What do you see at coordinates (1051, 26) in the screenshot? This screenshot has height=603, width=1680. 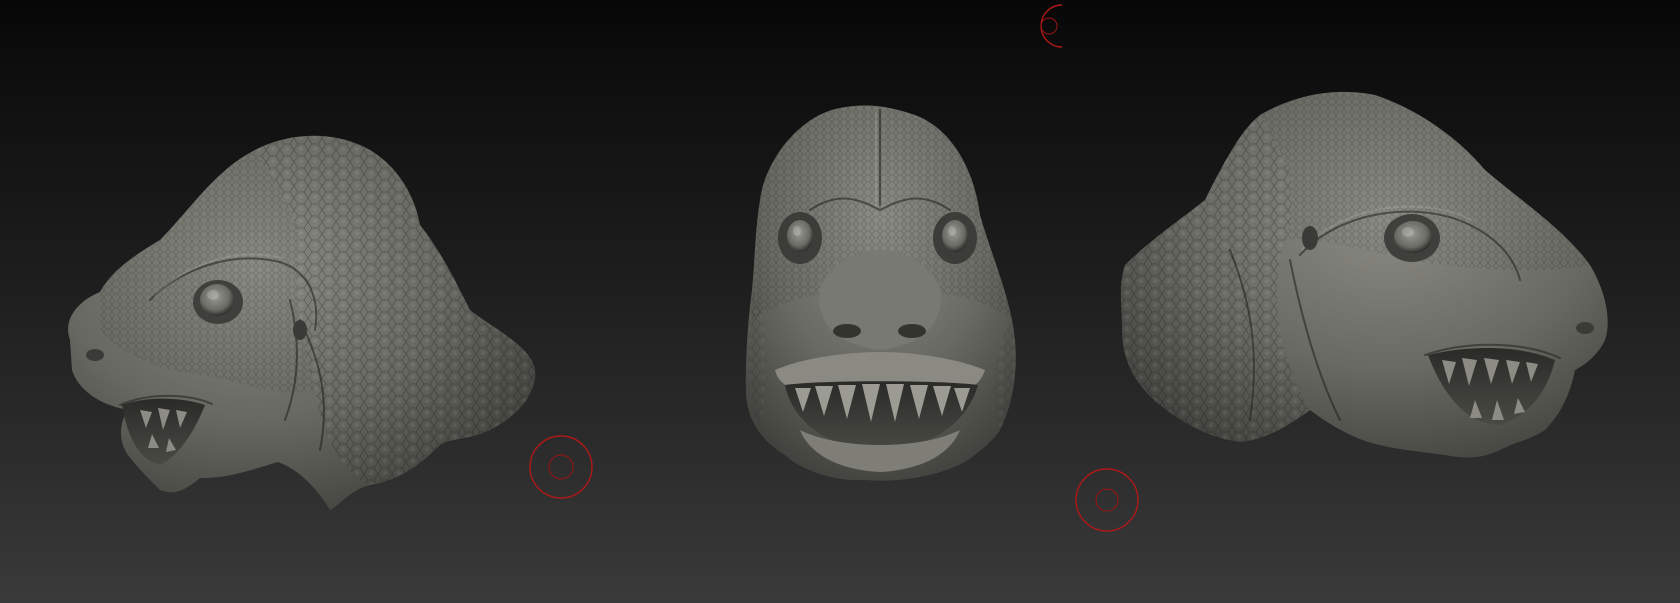 I see `brush-cursor-top` at bounding box center [1051, 26].